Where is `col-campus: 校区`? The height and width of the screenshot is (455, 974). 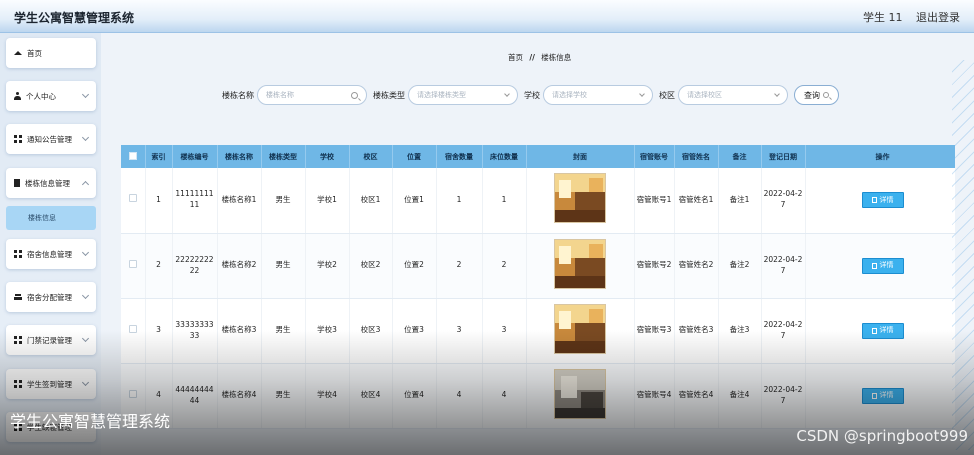 col-campus: 校区 is located at coordinates (371, 156).